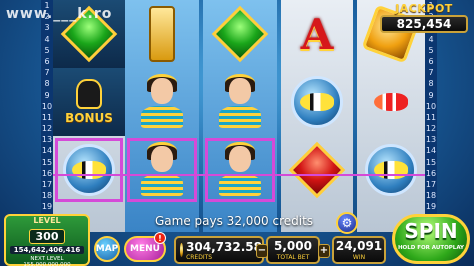  What do you see at coordinates (431, 248) in the screenshot?
I see `spin-hint: HOLD FOR AUTOPLAY` at bounding box center [431, 248].